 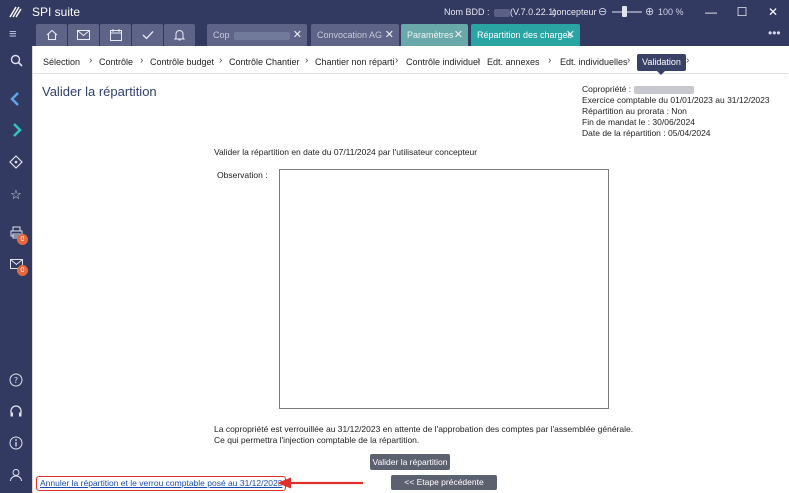 What do you see at coordinates (16, 100) in the screenshot?
I see `arrow-left-icon` at bounding box center [16, 100].